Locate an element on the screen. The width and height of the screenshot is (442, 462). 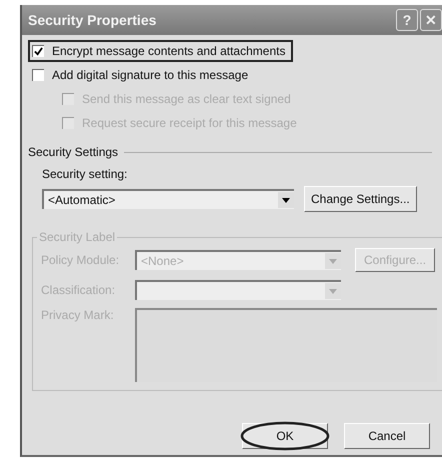
dialog-button: Cancel is located at coordinates (387, 436).